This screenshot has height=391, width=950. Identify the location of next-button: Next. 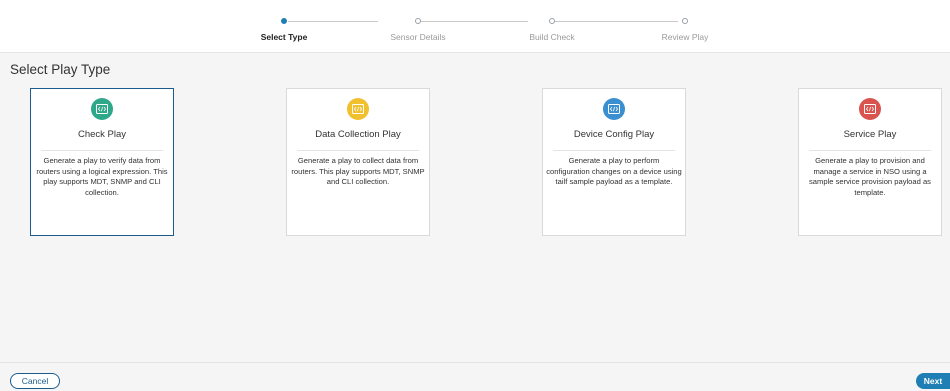
(933, 381).